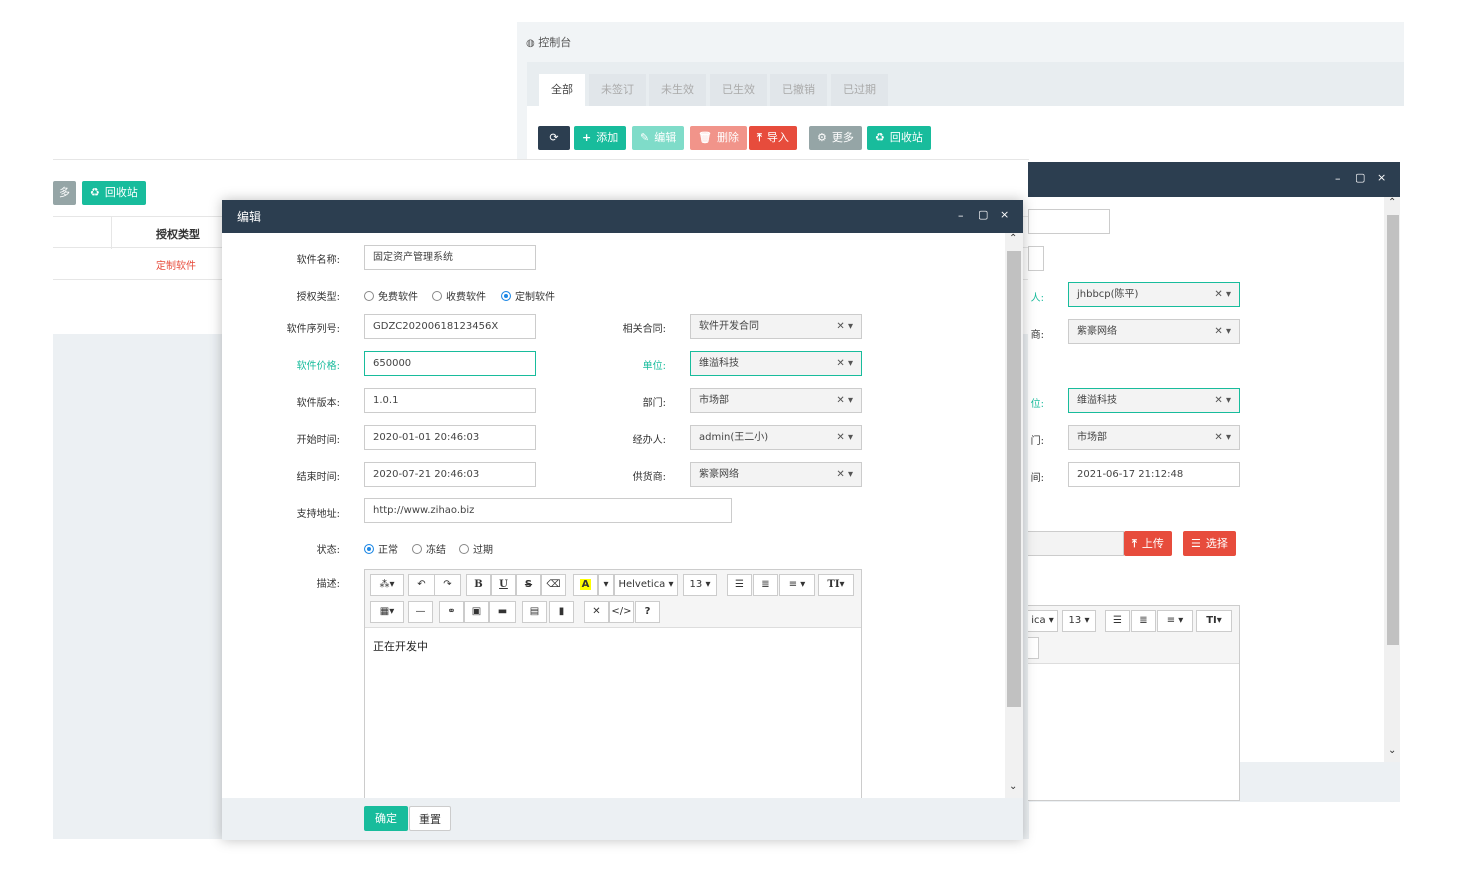 This screenshot has height=882, width=1458. I want to click on radio-expired: 过期, so click(476, 548).